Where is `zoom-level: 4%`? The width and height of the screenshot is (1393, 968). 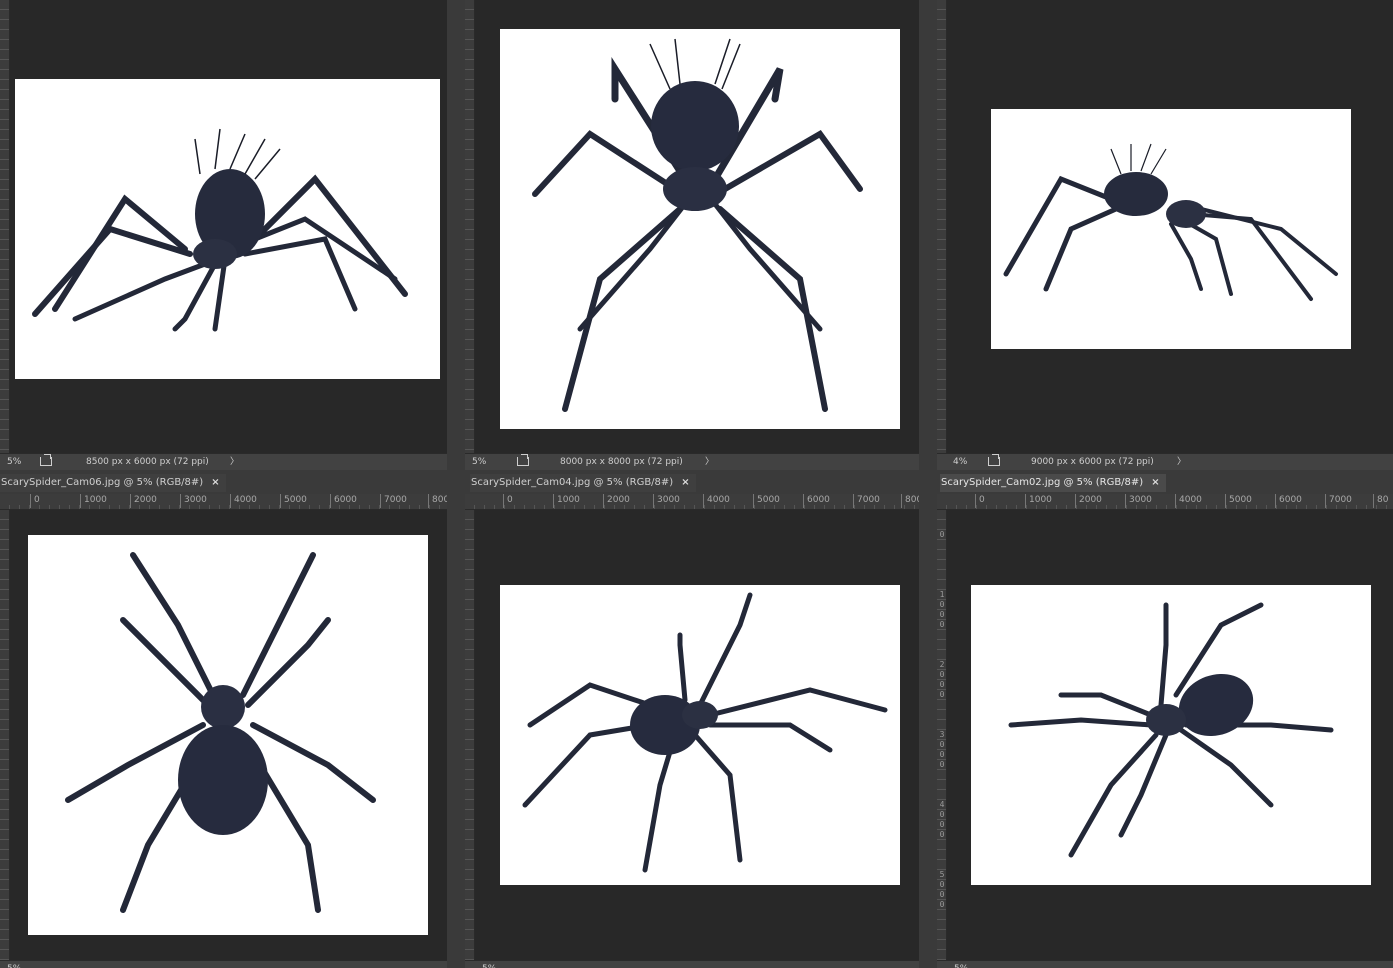
zoom-level: 4% is located at coordinates (960, 462).